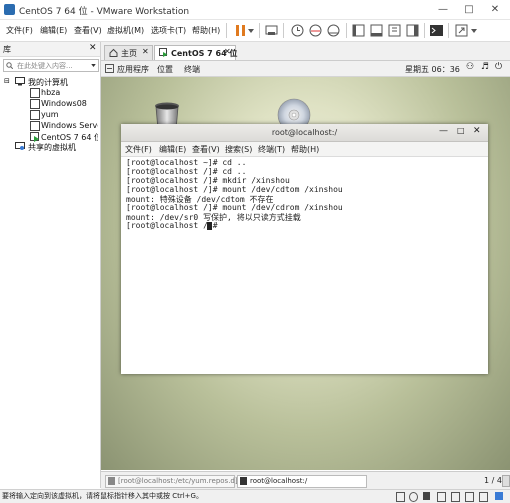  Describe the element at coordinates (113, 52) in the screenshot. I see `home-icon` at that location.